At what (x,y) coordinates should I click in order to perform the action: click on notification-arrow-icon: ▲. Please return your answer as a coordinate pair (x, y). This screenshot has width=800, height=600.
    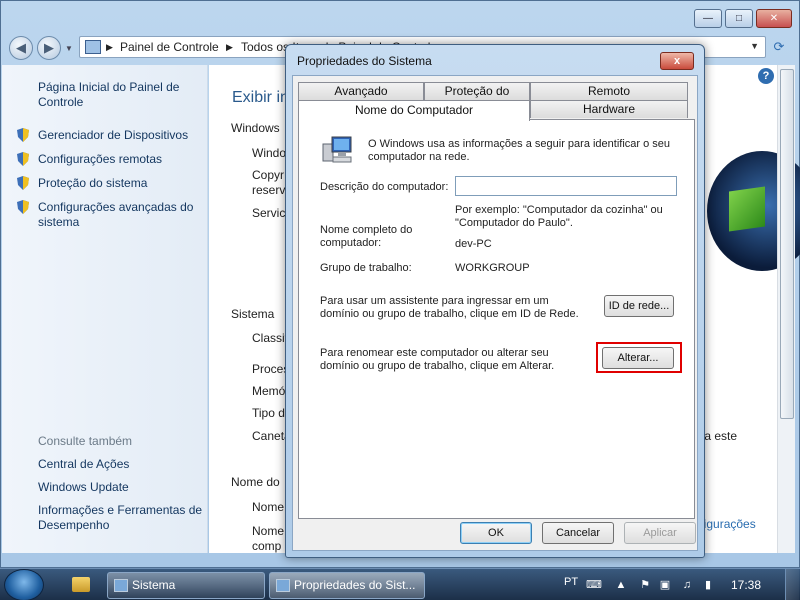
    Looking at the image, I should click on (621, 585).